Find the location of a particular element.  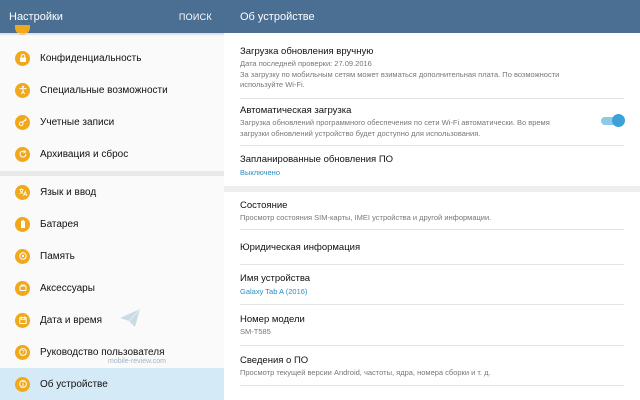

sidebar-item-label: Учетные записи is located at coordinates (77, 122).